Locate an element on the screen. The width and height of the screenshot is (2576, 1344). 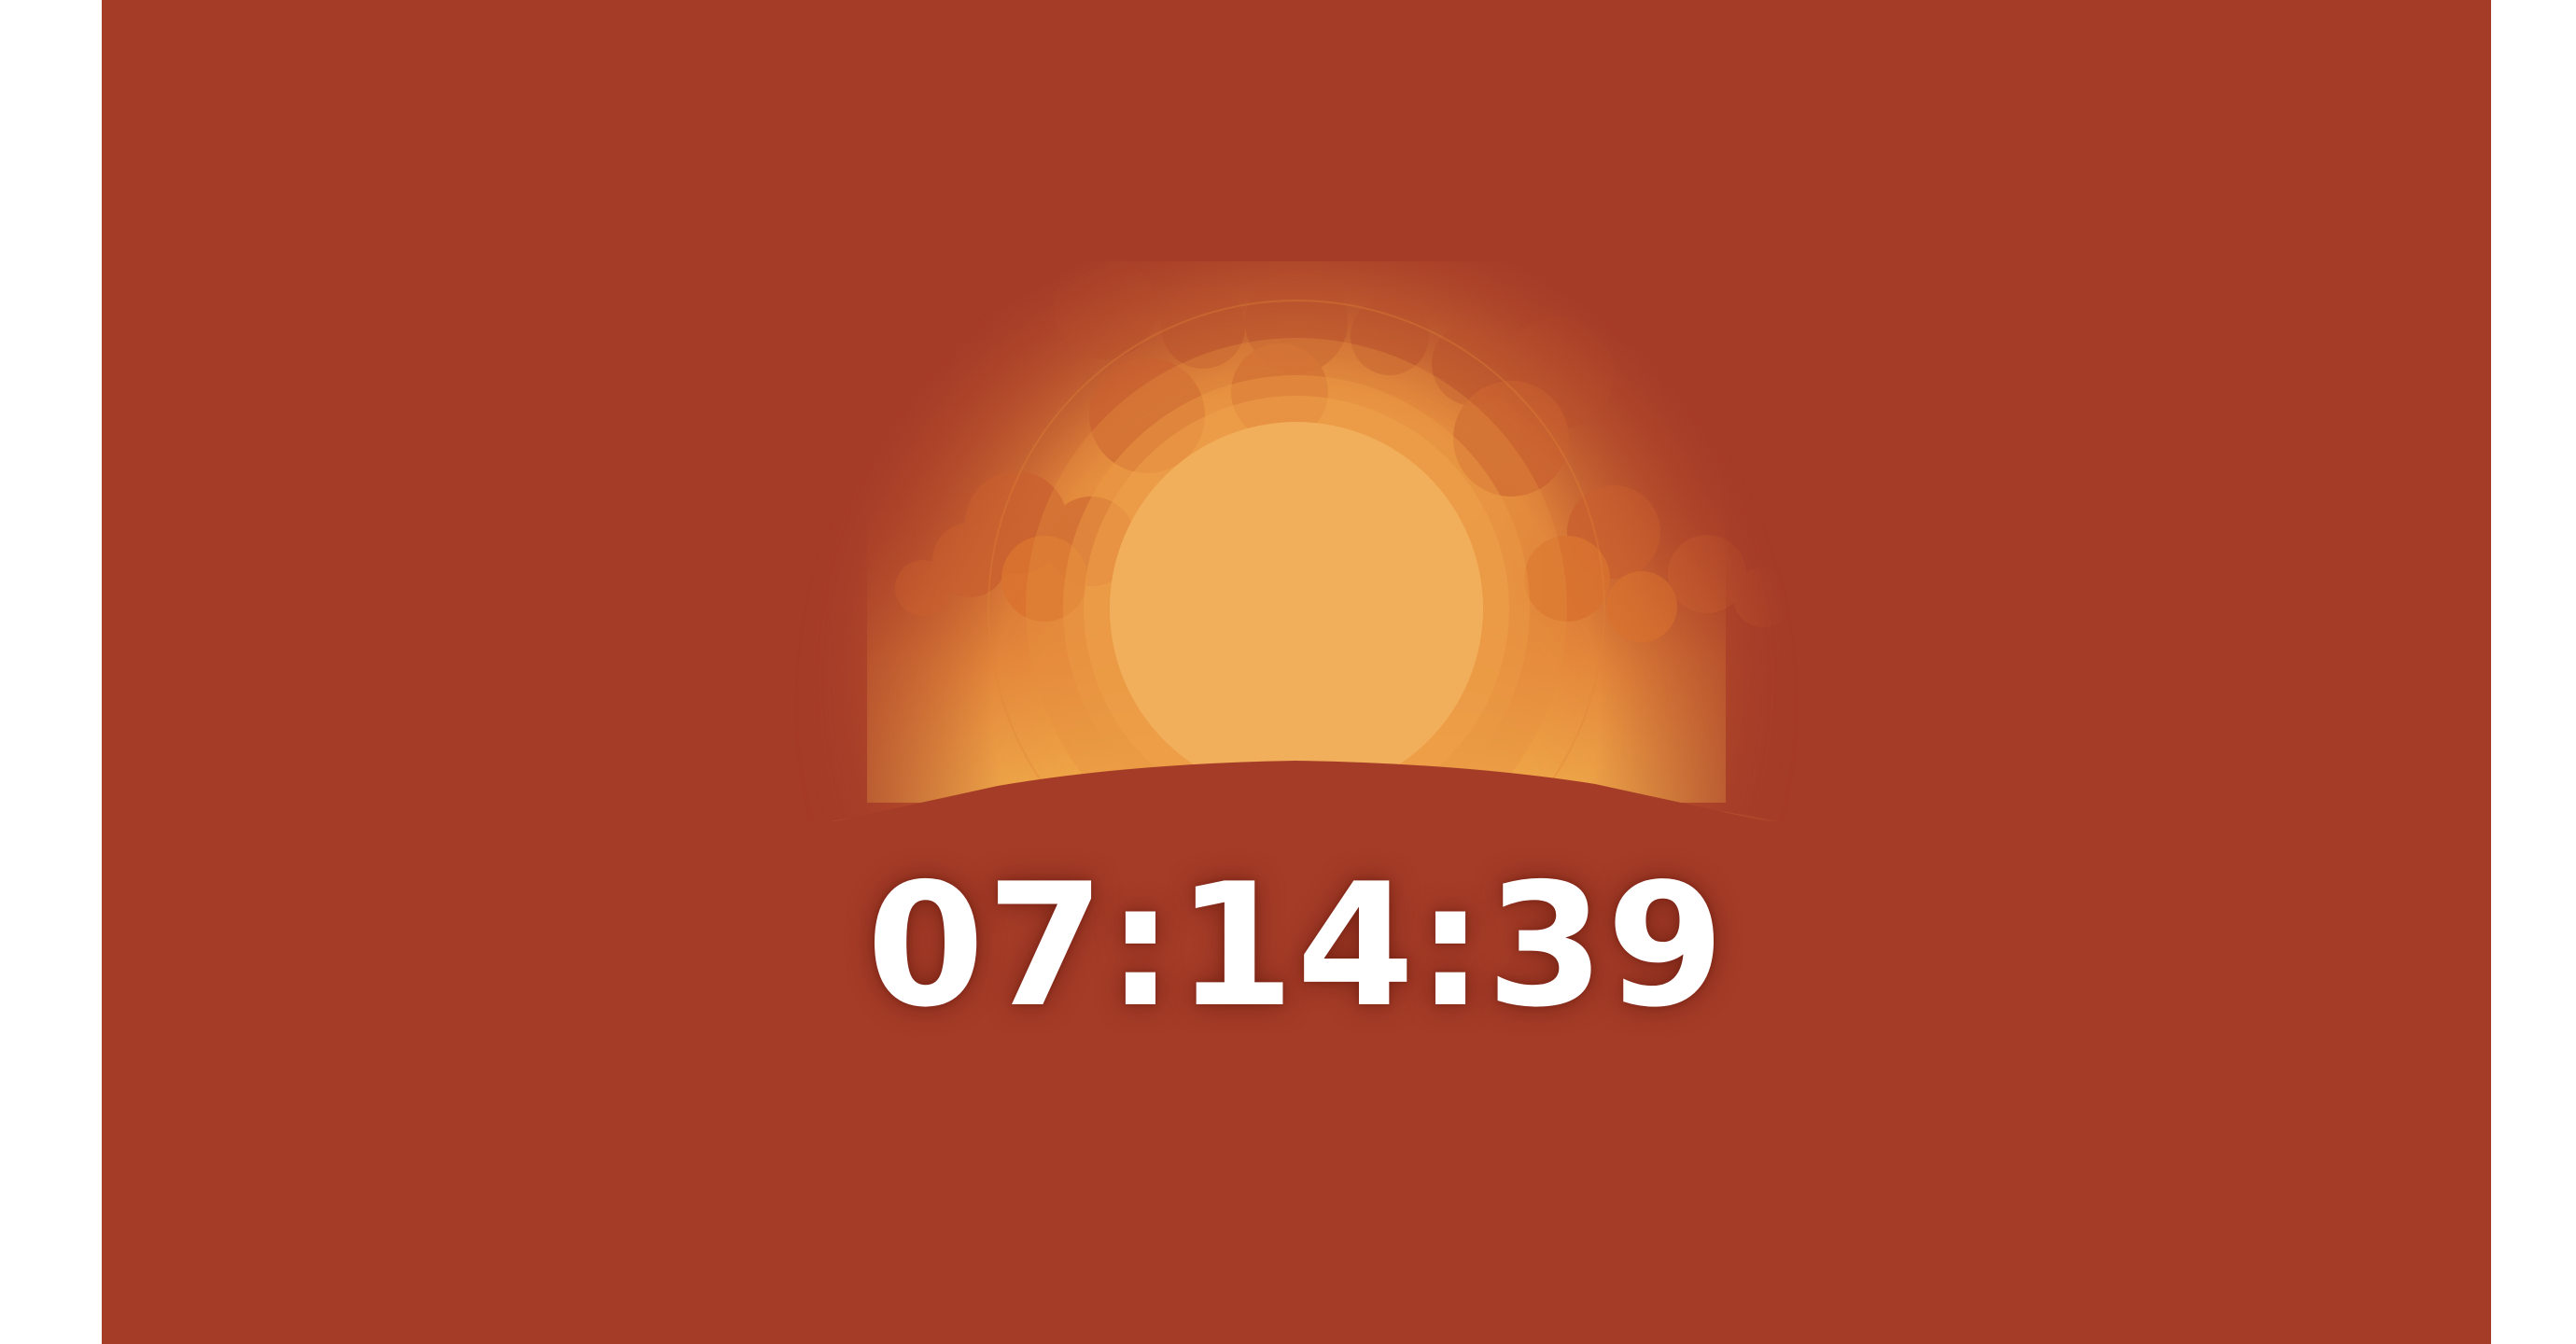
sun-icon is located at coordinates (1296, 608).